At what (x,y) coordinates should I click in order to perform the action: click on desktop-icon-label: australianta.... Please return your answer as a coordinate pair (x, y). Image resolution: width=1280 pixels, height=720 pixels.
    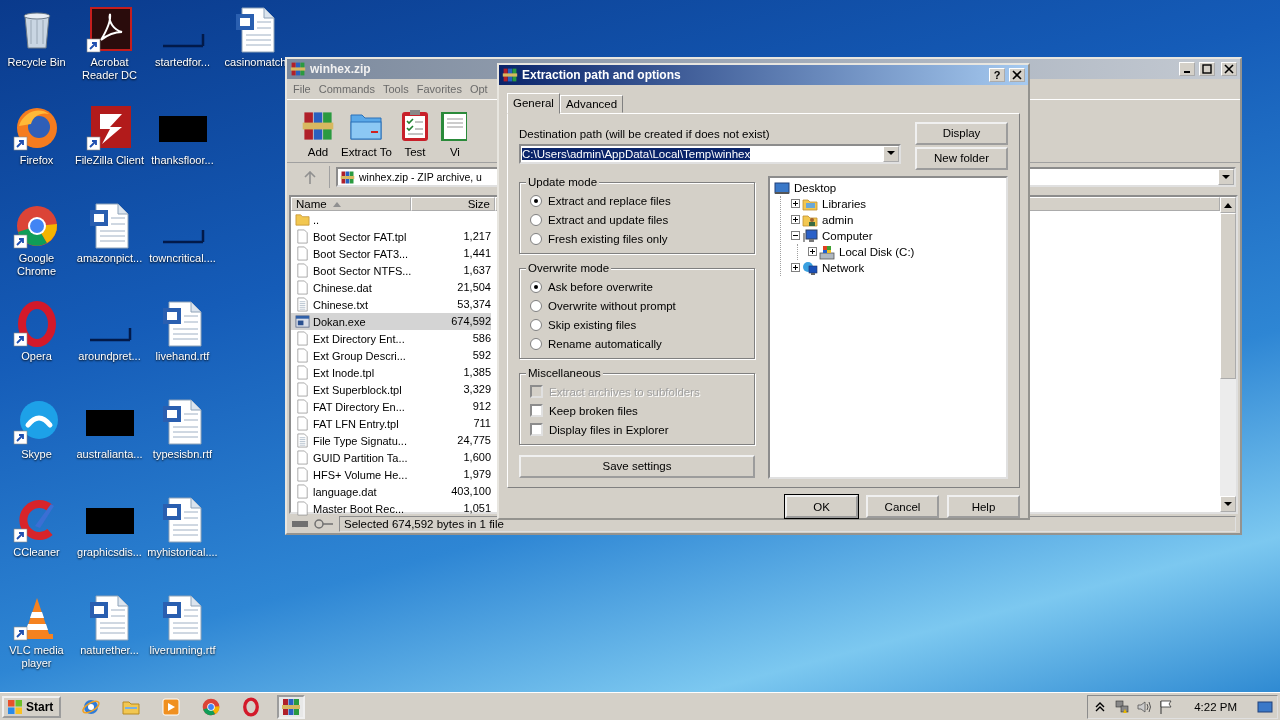
    Looking at the image, I should click on (109, 454).